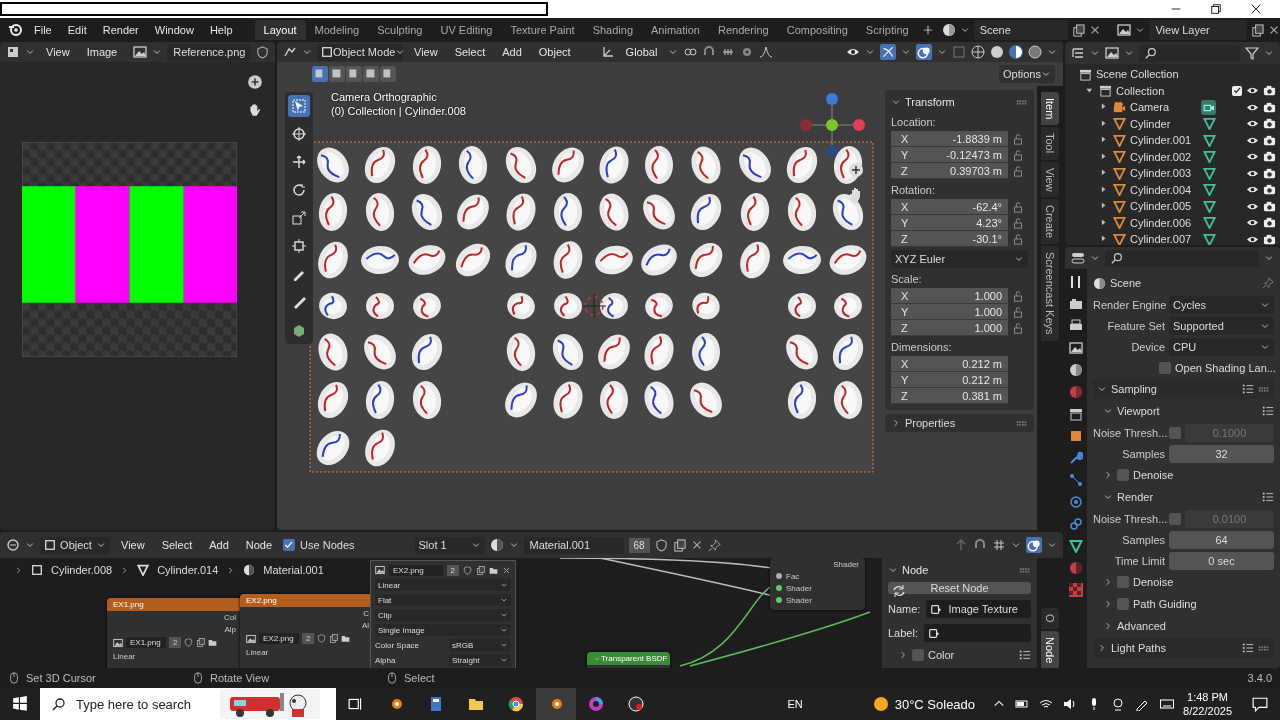 This screenshot has width=1280, height=720. What do you see at coordinates (443, 615) in the screenshot?
I see `dropdown: Clip` at bounding box center [443, 615].